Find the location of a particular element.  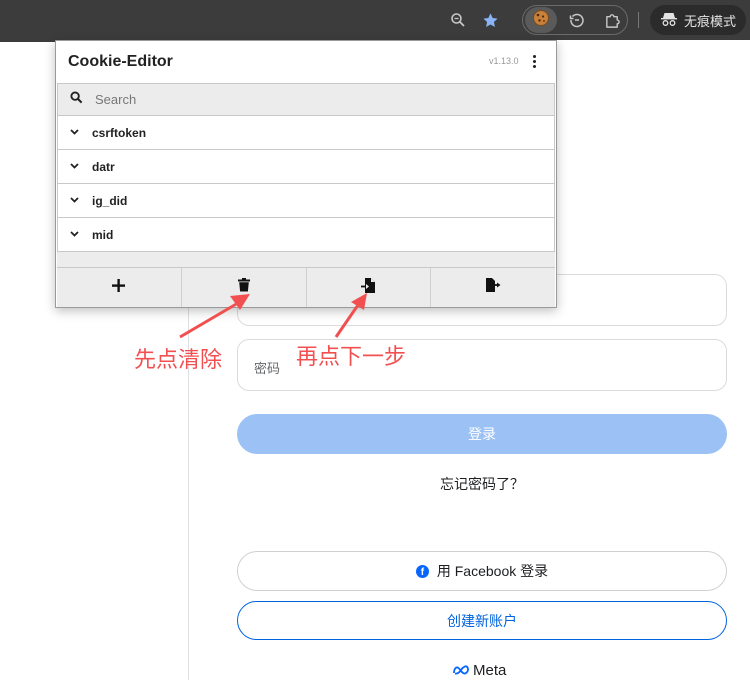

arrow-to-import is located at coordinates (350, 315).